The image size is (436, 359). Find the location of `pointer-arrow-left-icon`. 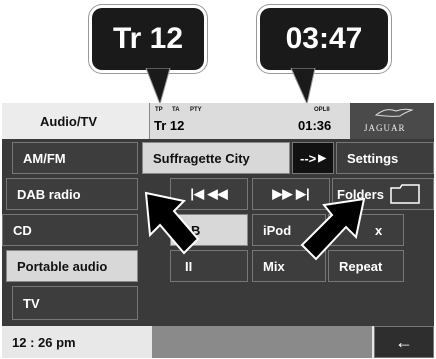

pointer-arrow-left-icon is located at coordinates (172, 223).